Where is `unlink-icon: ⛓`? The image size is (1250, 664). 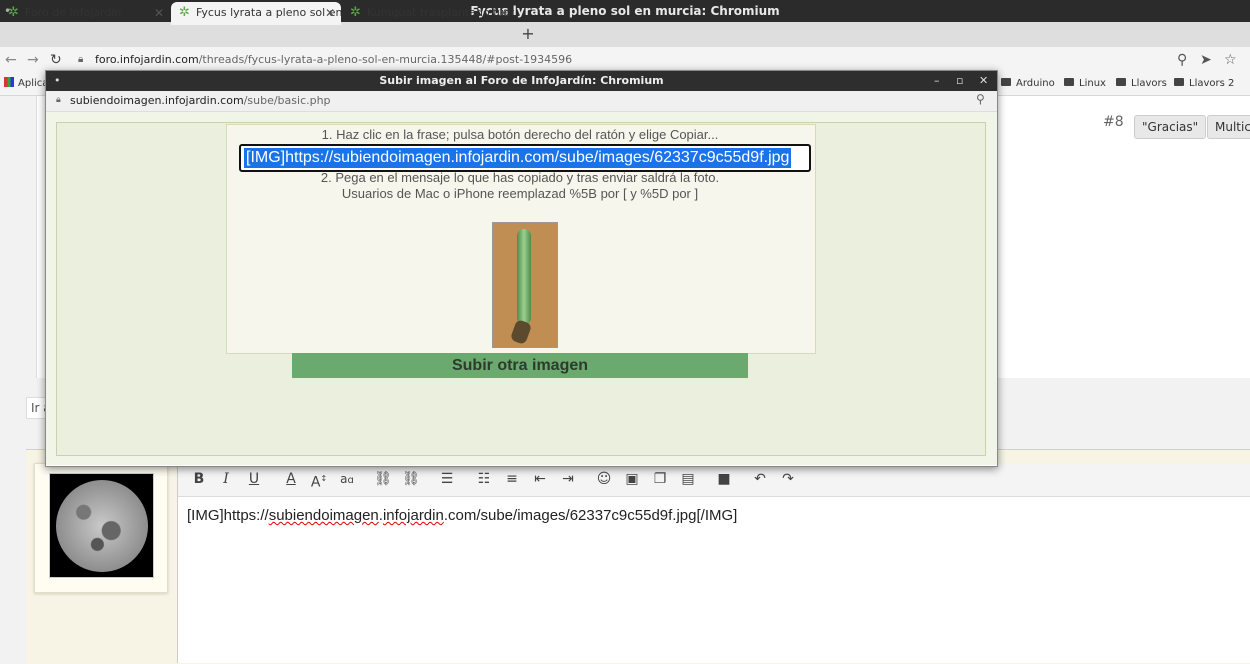 unlink-icon: ⛓ is located at coordinates (411, 479).